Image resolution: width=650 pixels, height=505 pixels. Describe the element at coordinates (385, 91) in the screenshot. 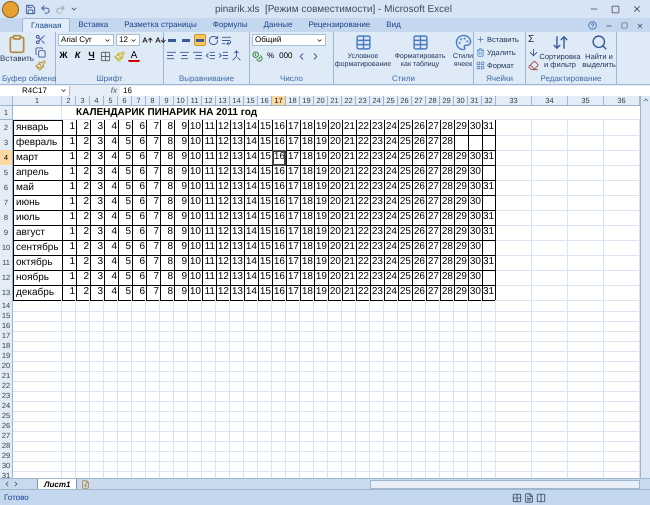

I see `formula-field: 16` at that location.